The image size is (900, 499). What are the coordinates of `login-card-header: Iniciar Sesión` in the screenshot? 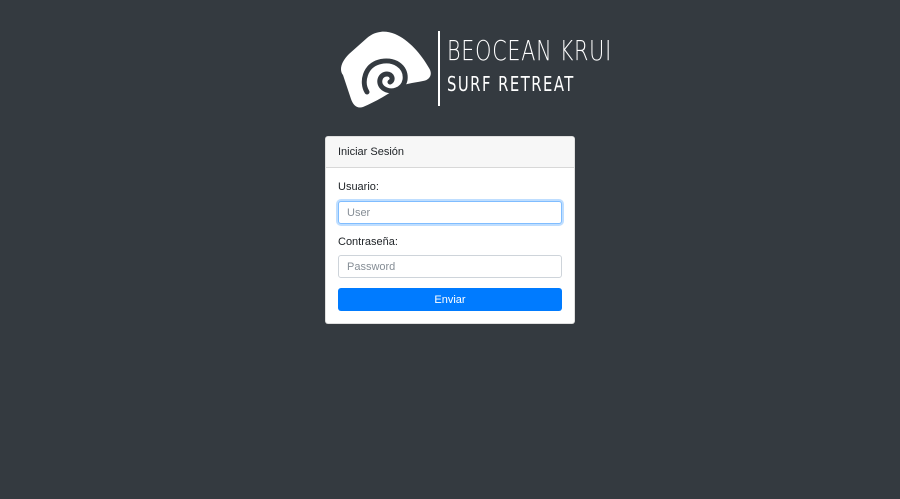 It's located at (450, 152).